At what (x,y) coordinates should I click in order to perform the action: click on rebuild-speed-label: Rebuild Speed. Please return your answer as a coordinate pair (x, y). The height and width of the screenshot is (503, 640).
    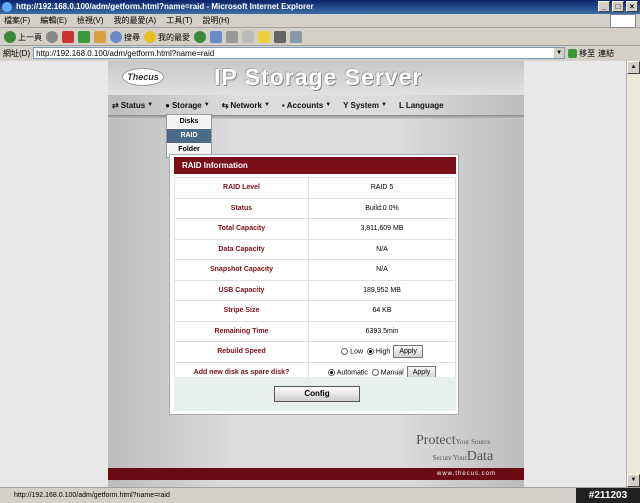
    Looking at the image, I should click on (241, 352).